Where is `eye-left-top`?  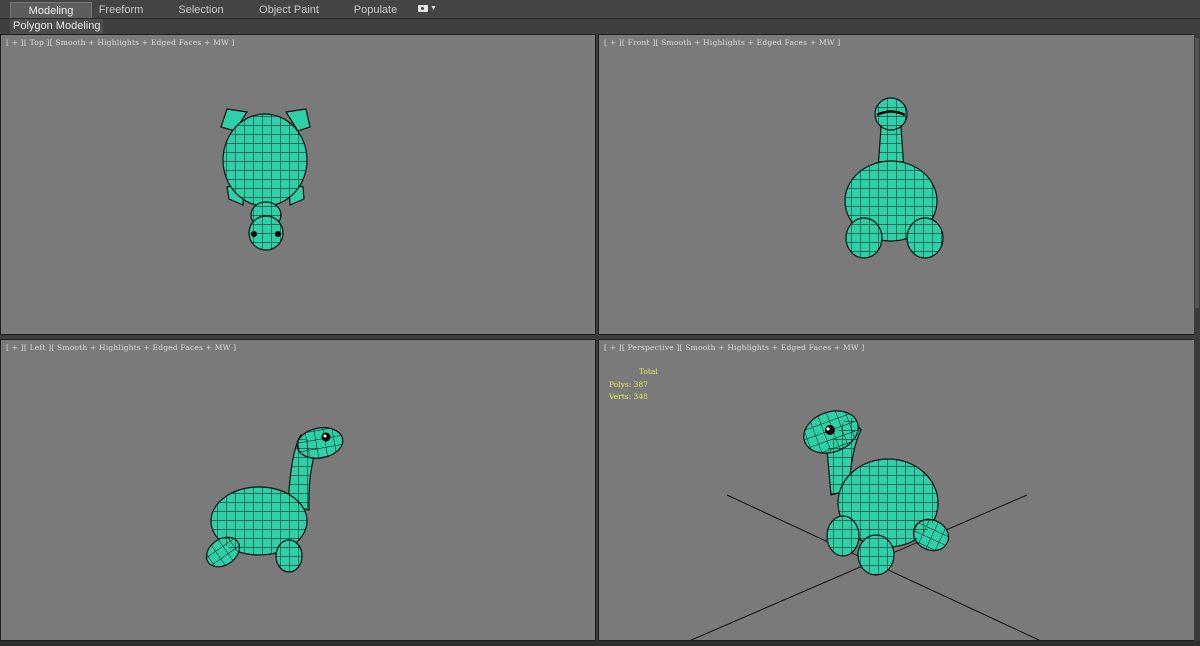
eye-left-top is located at coordinates (254, 234).